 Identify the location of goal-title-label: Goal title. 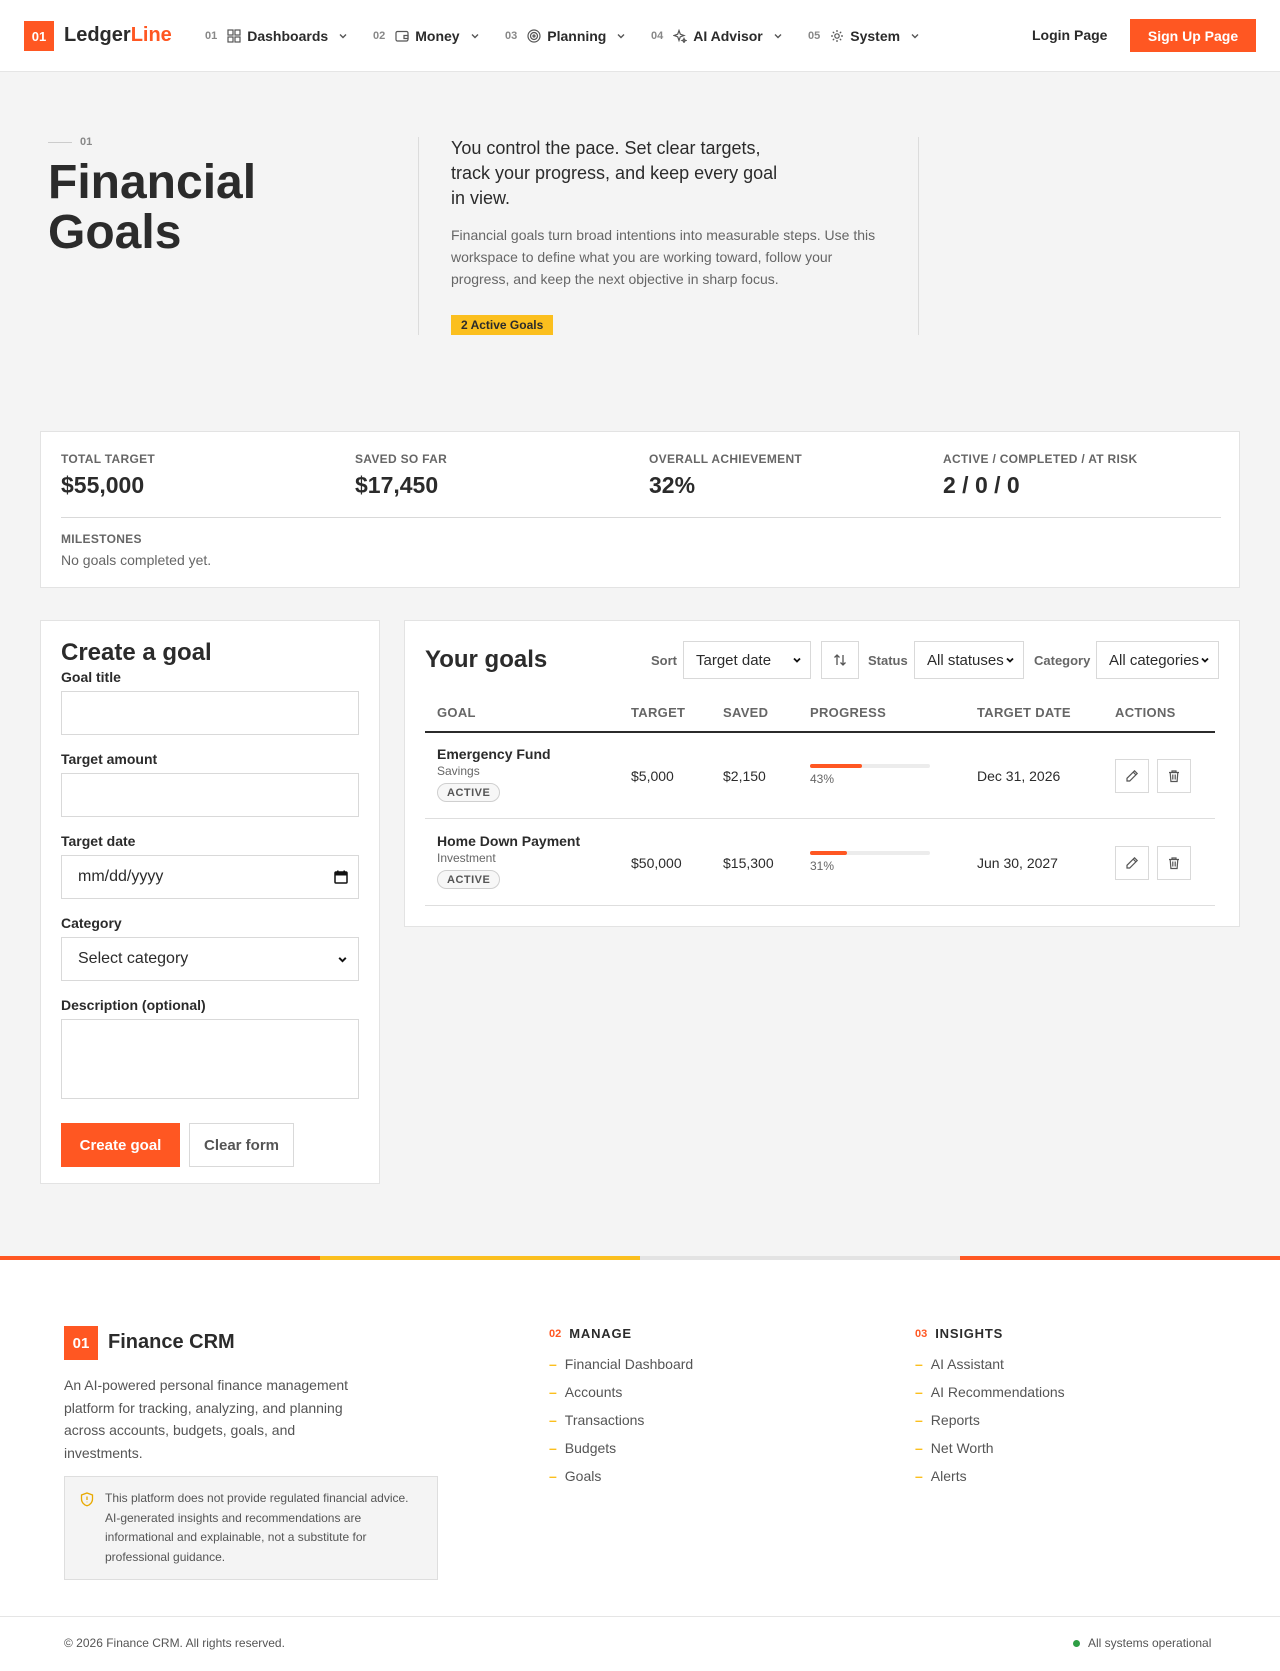
(91, 677).